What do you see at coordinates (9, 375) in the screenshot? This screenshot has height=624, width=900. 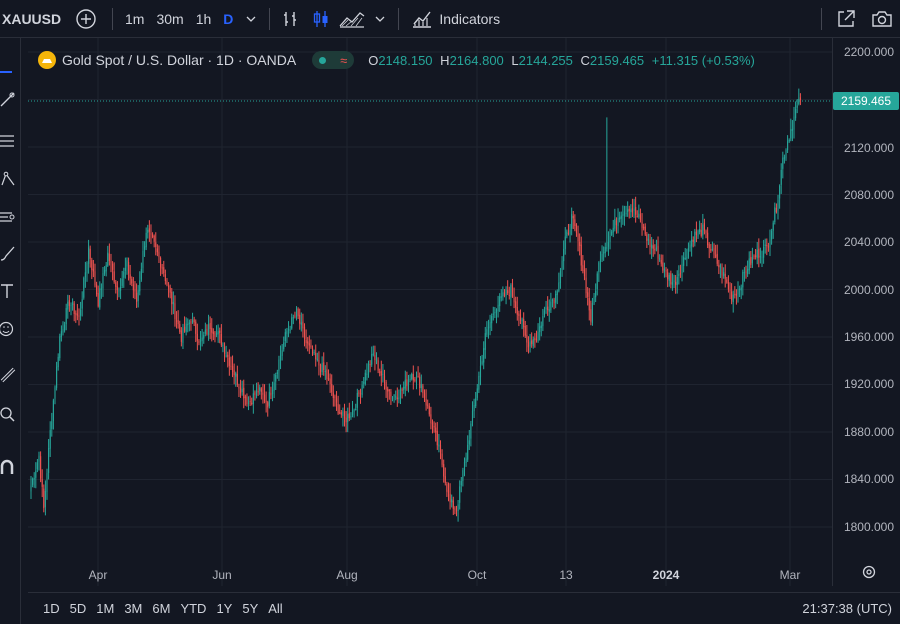 I see `ruler-icon` at bounding box center [9, 375].